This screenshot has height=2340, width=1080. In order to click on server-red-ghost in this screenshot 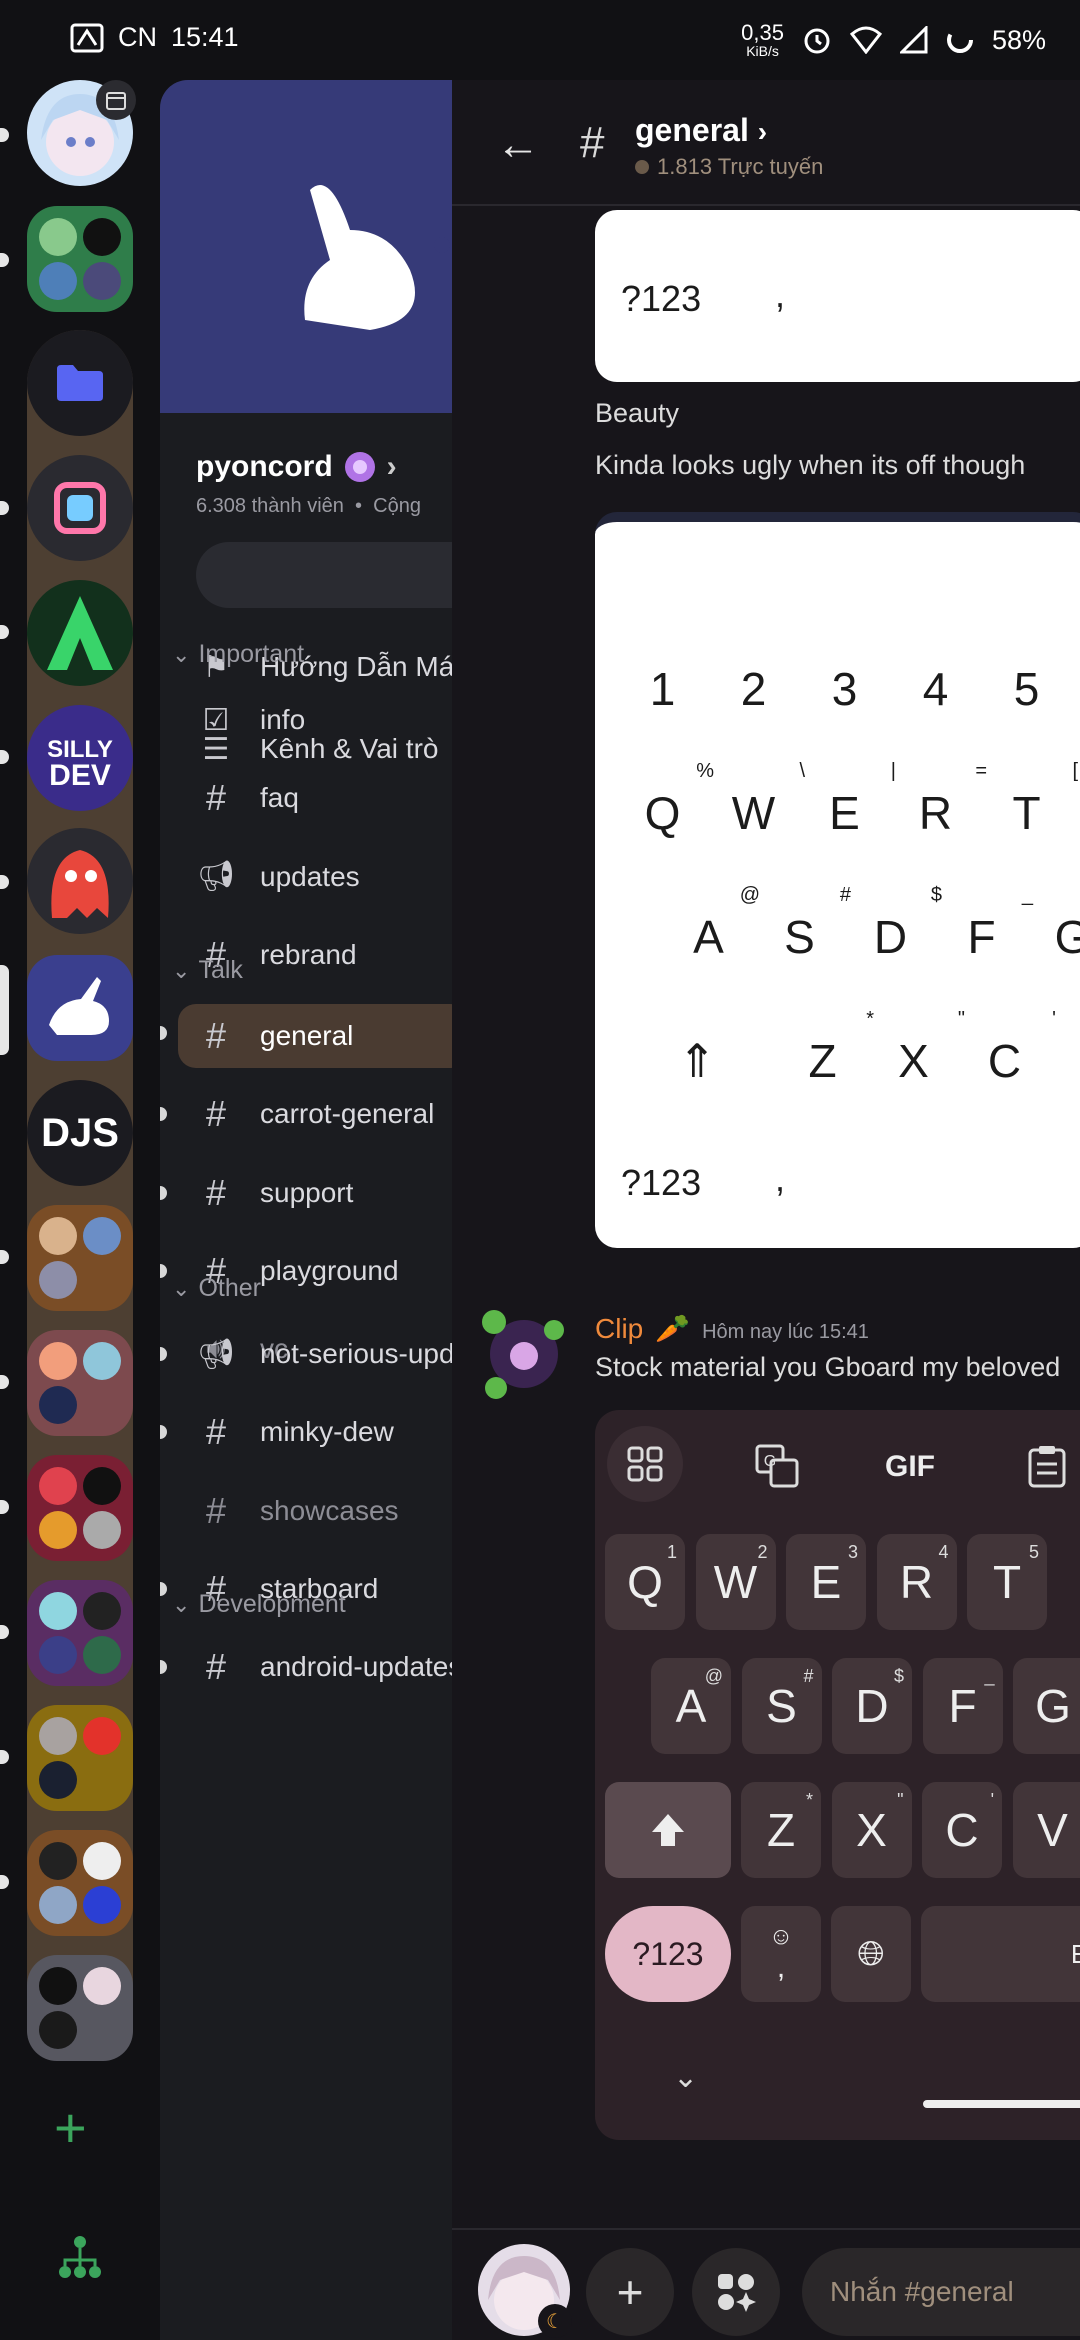, I will do `click(80, 881)`.